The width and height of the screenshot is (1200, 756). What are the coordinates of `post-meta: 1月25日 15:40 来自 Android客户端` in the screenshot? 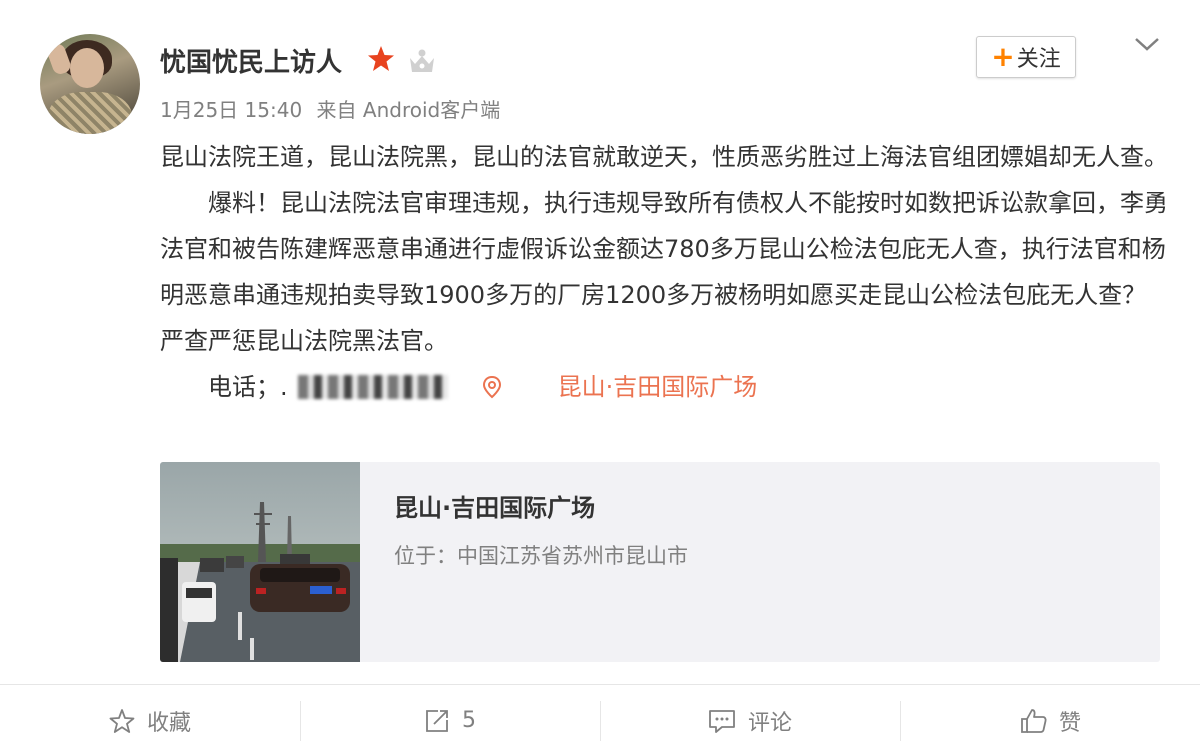 It's located at (330, 108).